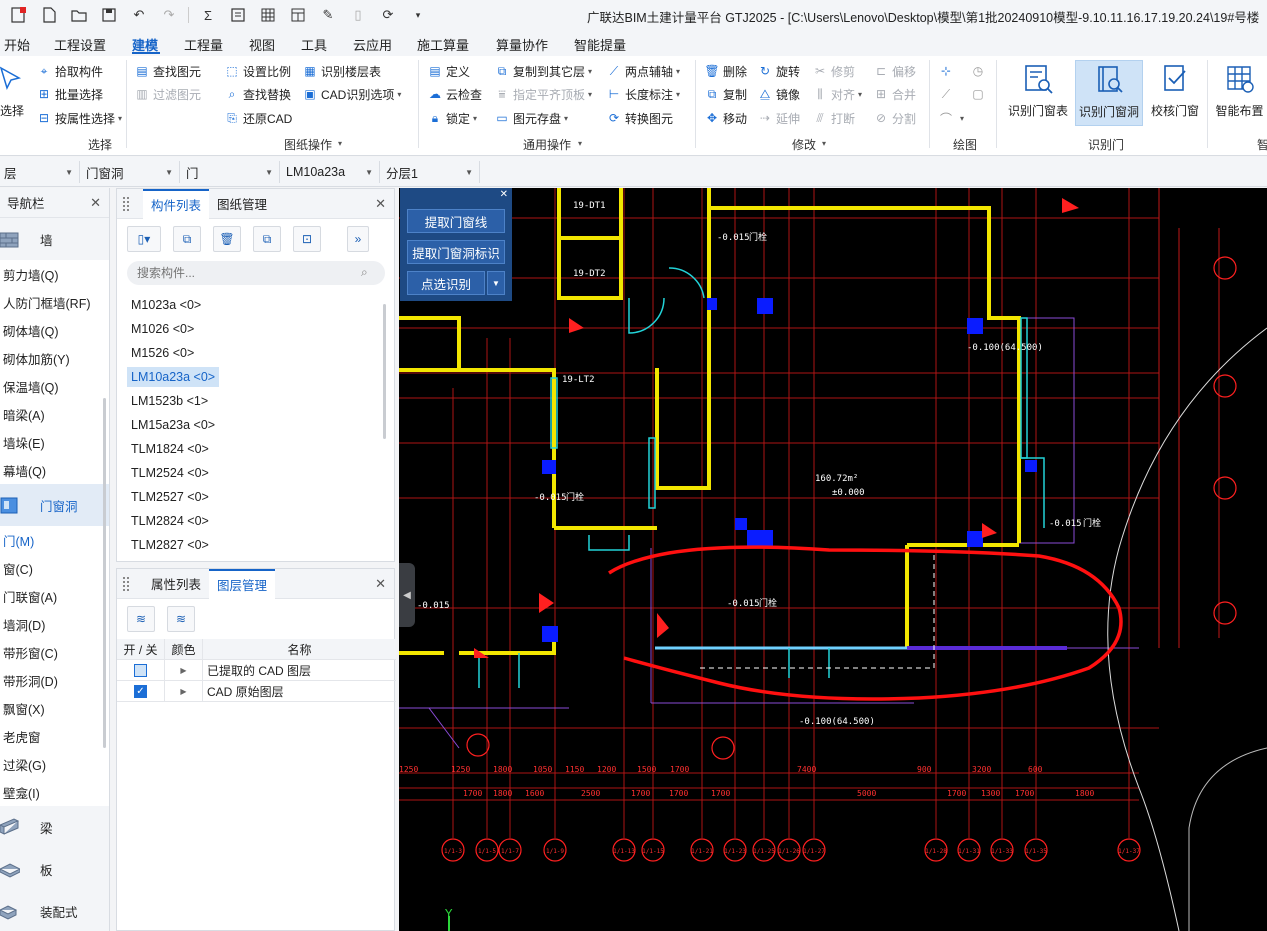 Image resolution: width=1267 pixels, height=931 pixels. Describe the element at coordinates (166, 305) in the screenshot. I see `component-item: M1023a <0>` at that location.